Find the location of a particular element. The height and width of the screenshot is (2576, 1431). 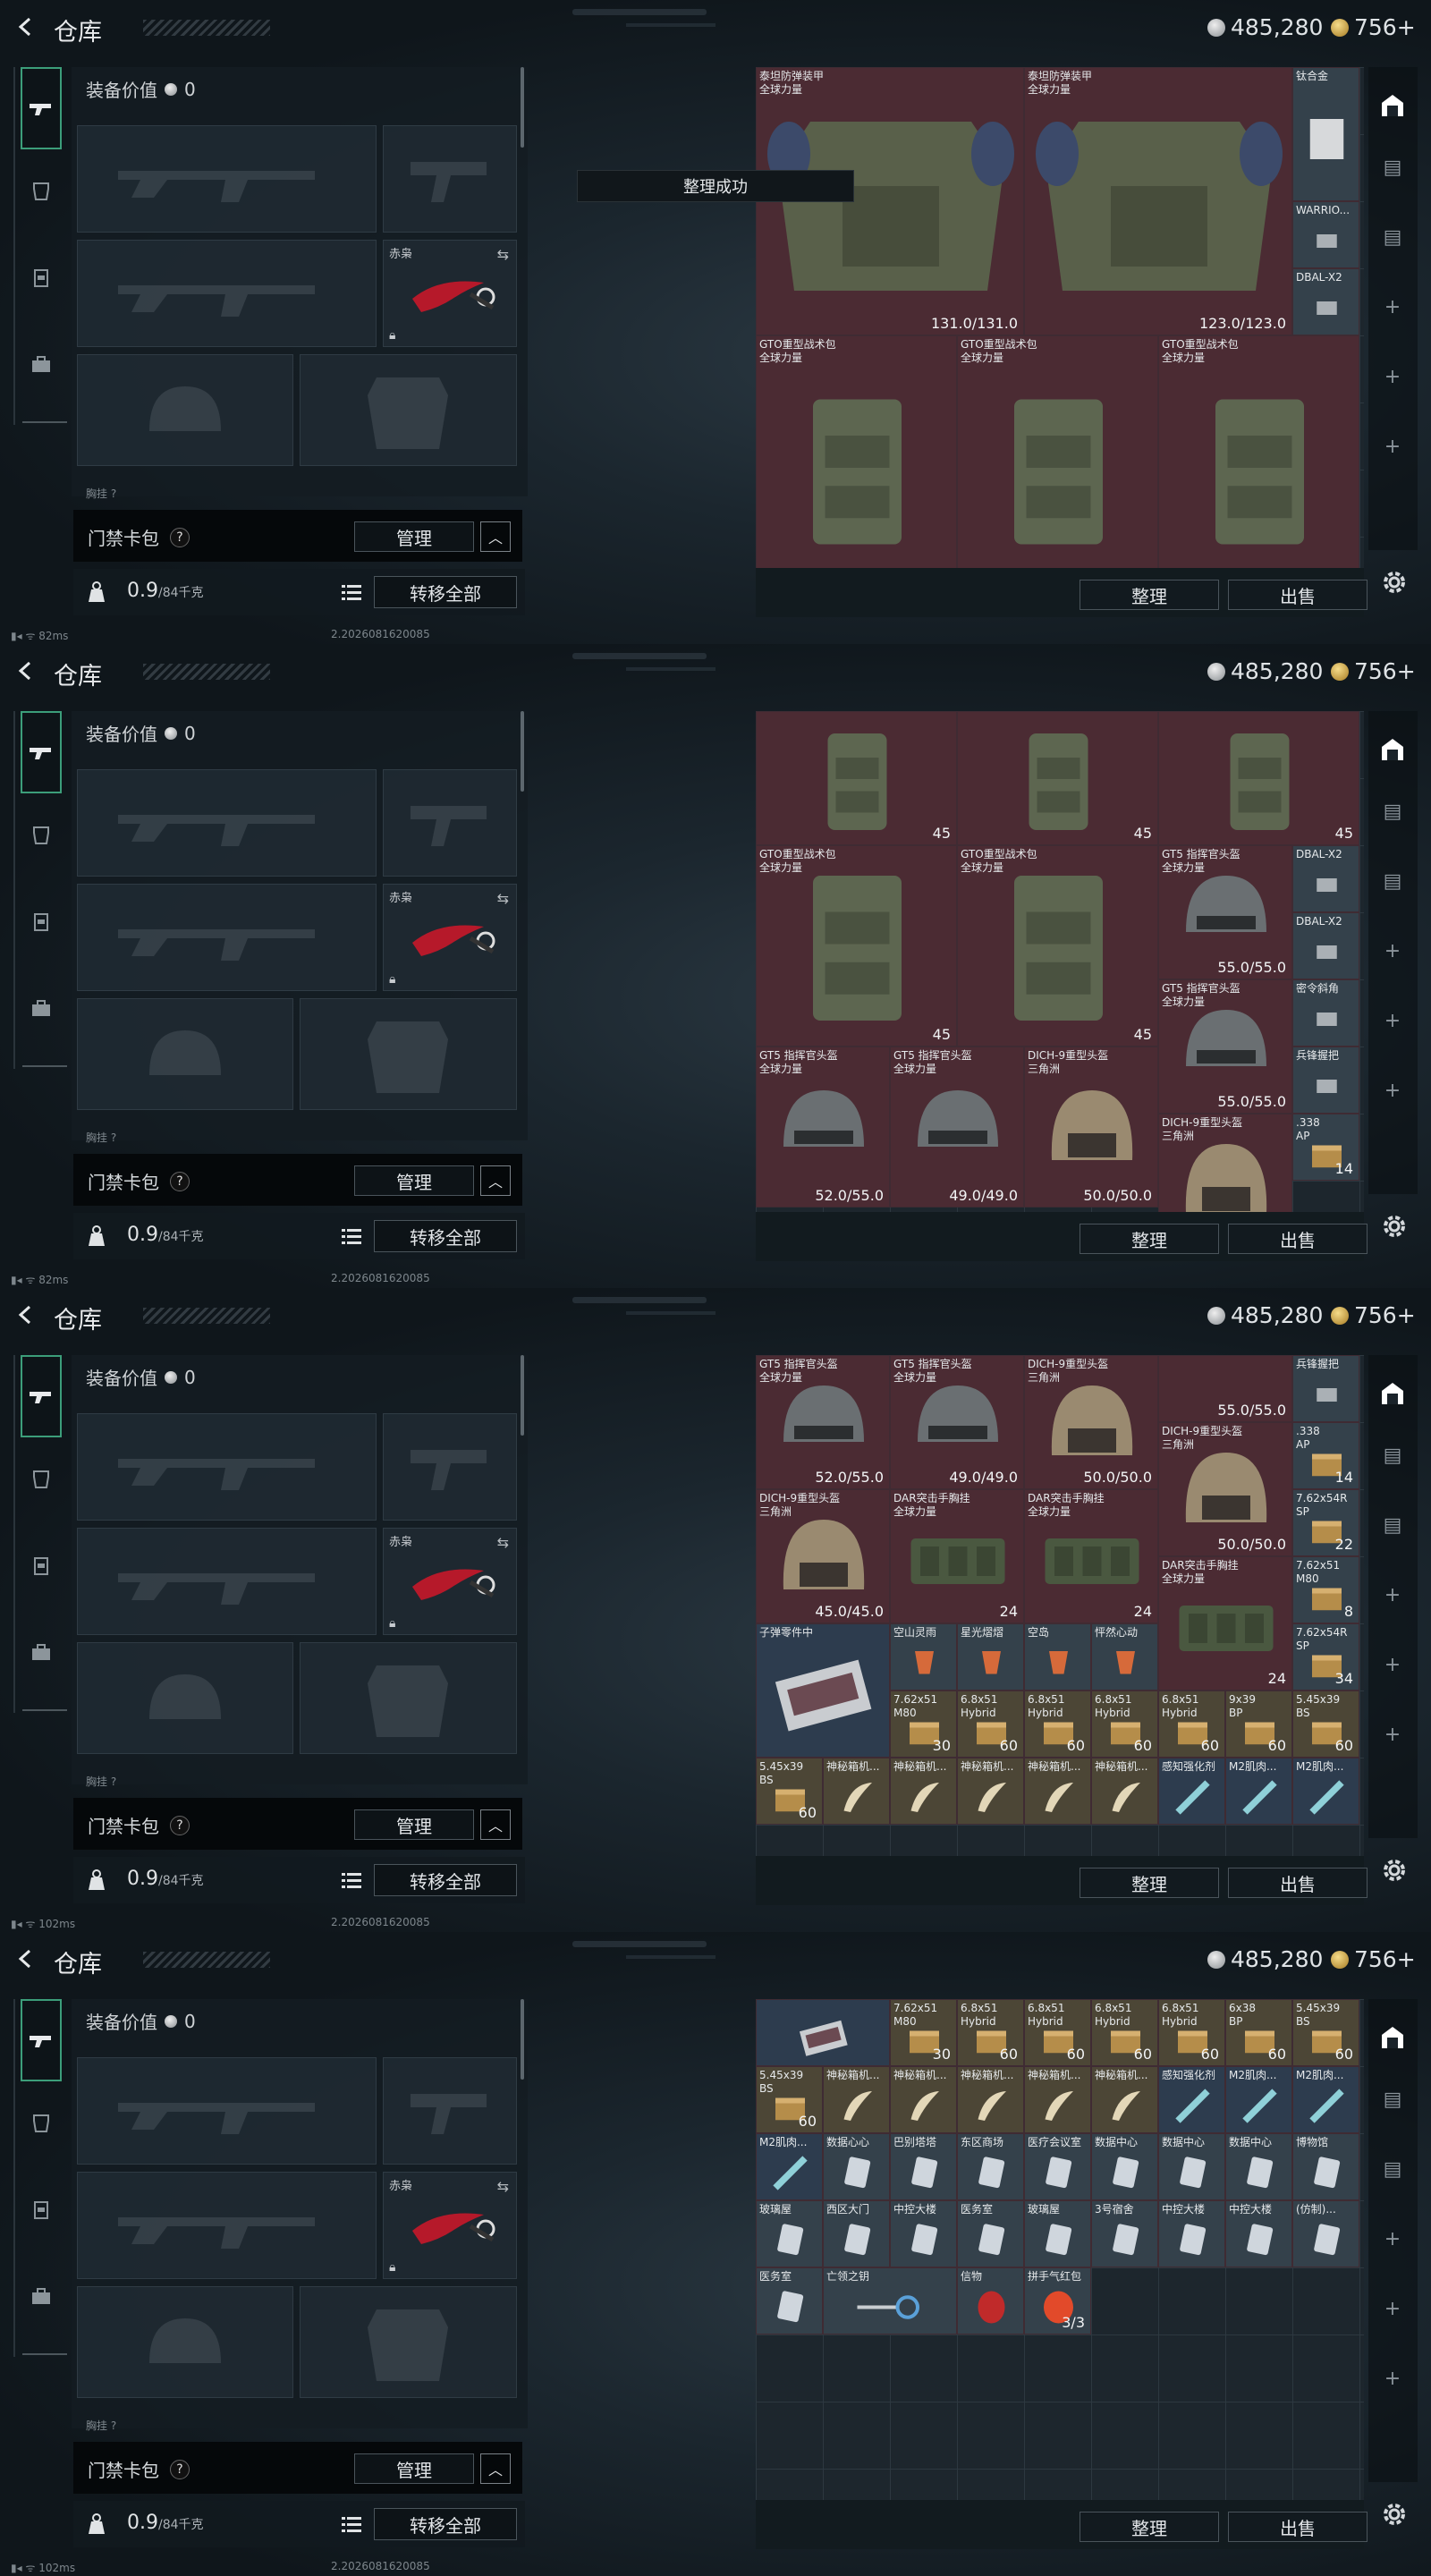

storage-item: 9x39 BP 60 is located at coordinates (1258, 1724).